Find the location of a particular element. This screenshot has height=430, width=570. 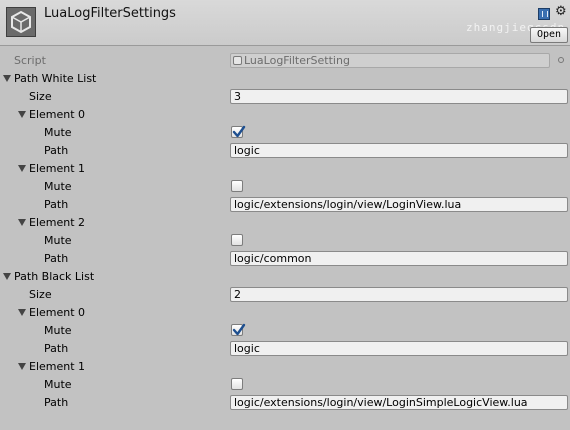

black-list-size-row: Size 2 is located at coordinates (285, 295).